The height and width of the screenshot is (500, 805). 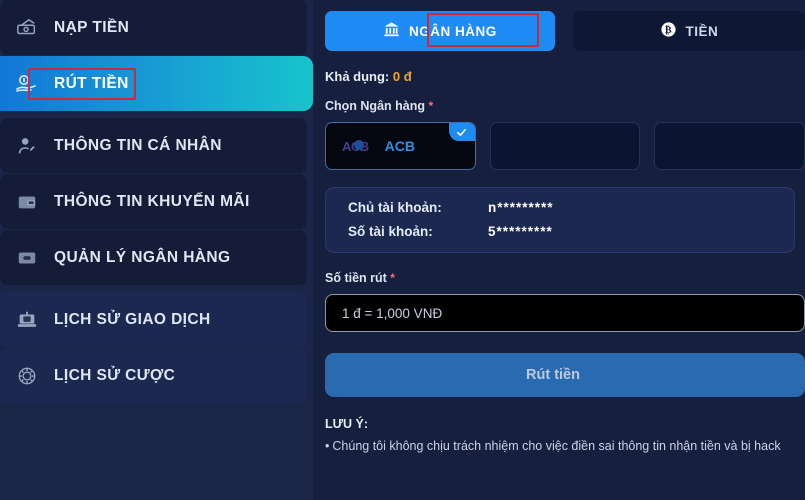 I want to click on sidebar-item-label: NẠP TIỀN, so click(x=92, y=27).